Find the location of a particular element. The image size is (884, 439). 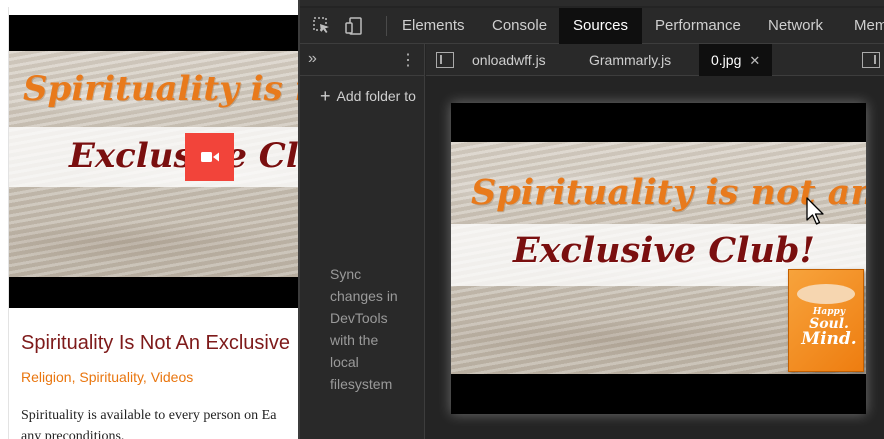

video-title-line1: Spirituality is not is located at coordinates (161, 89).